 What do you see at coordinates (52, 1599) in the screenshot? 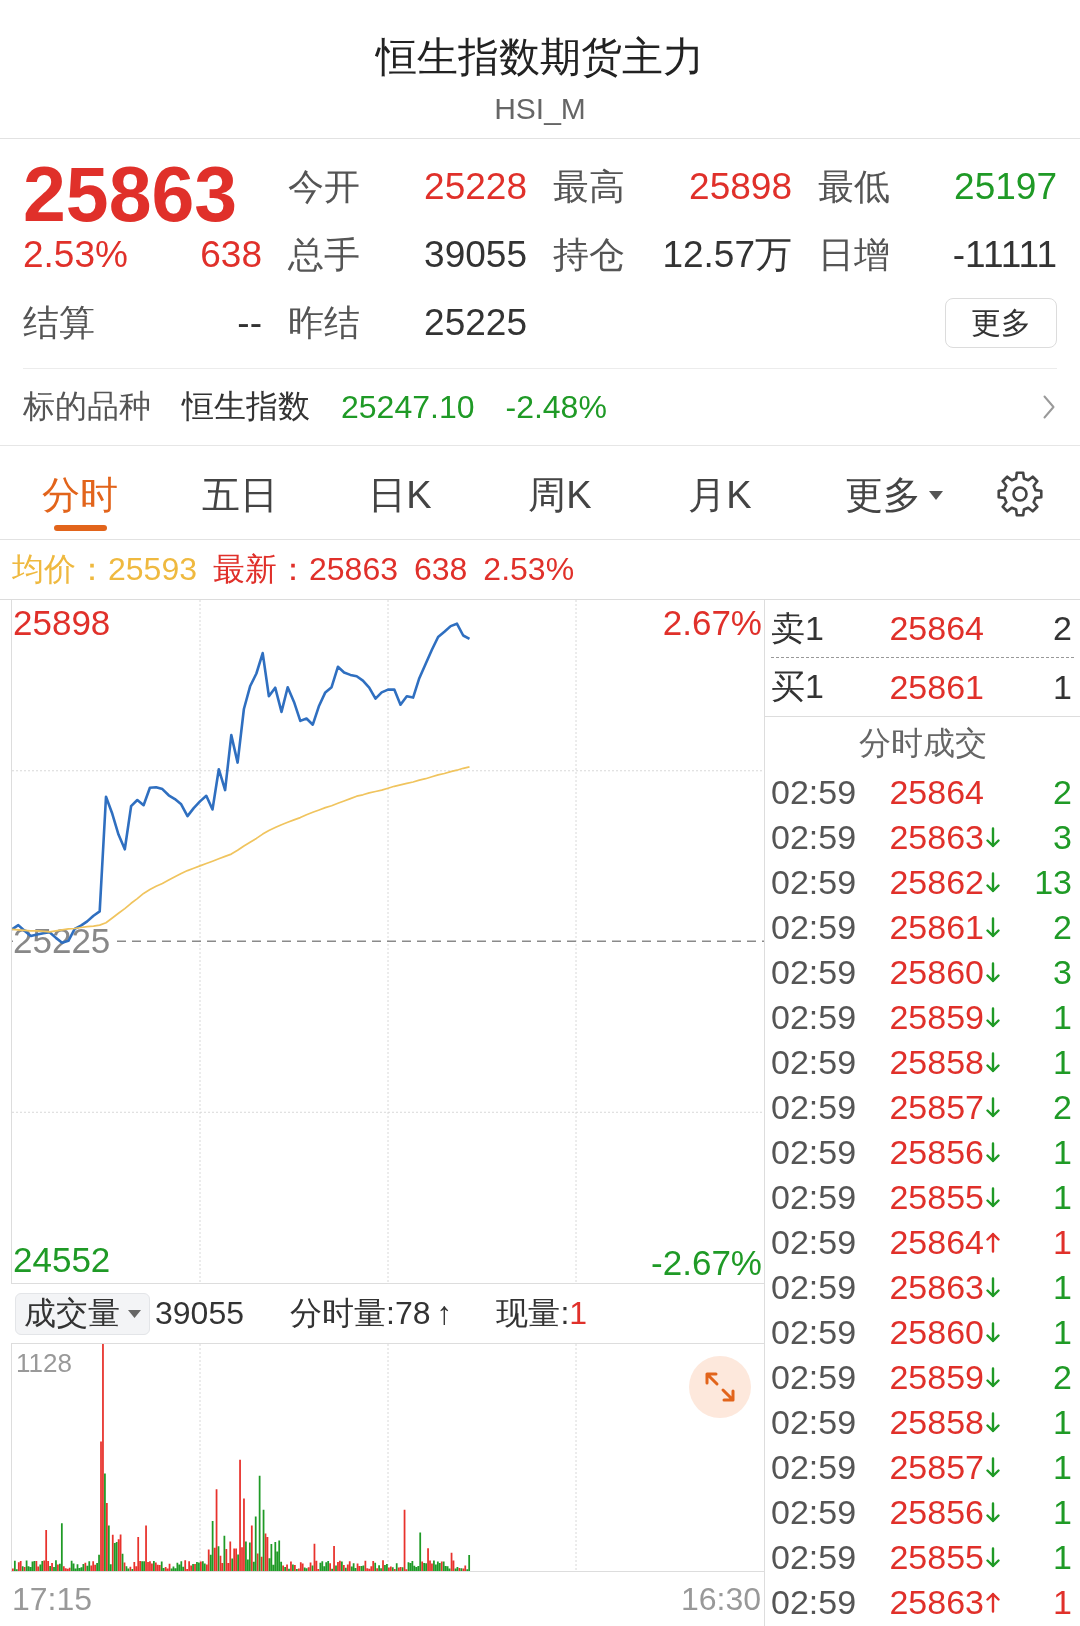
I see `time-axis-label: 17:15` at bounding box center [52, 1599].